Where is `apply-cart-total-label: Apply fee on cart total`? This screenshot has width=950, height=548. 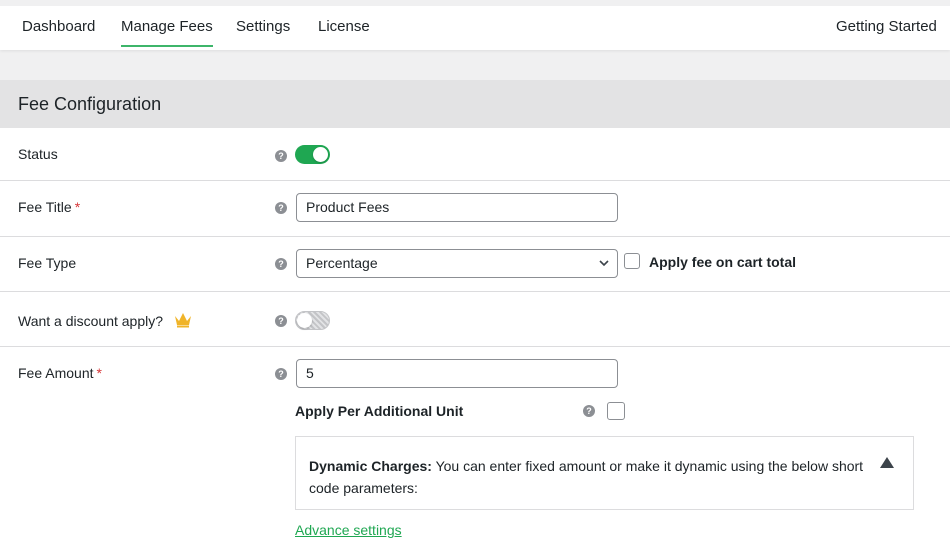 apply-cart-total-label: Apply fee on cart total is located at coordinates (723, 262).